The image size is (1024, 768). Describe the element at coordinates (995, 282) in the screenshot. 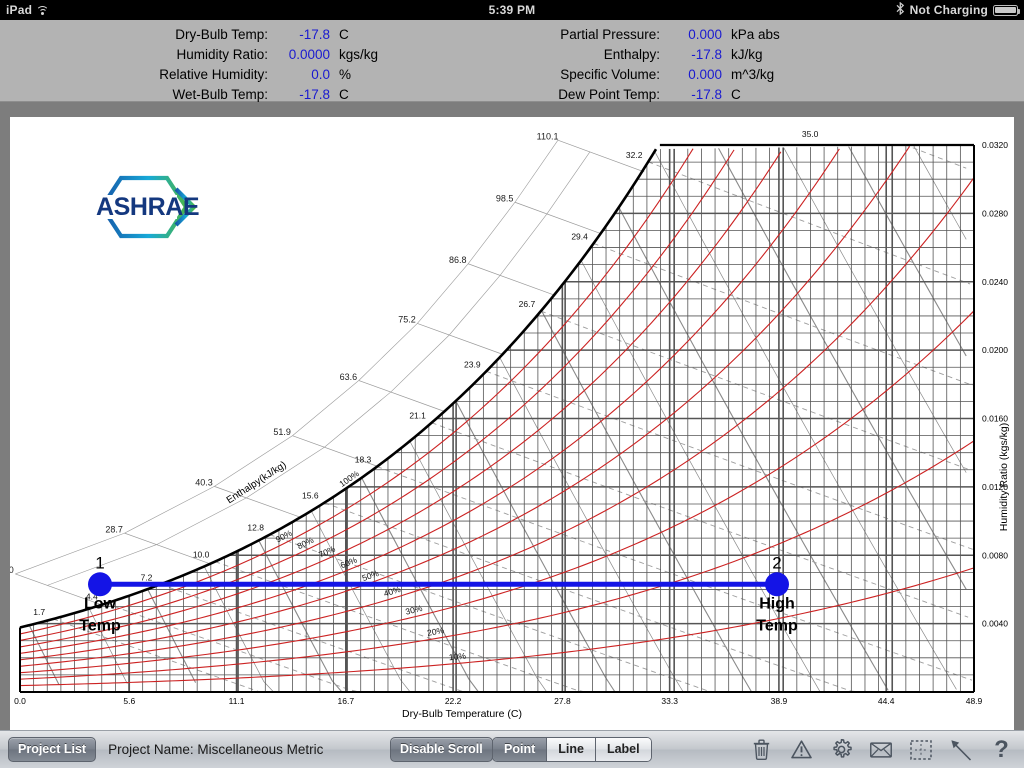

I see `y-axis-tick-label: 0.0240` at that location.